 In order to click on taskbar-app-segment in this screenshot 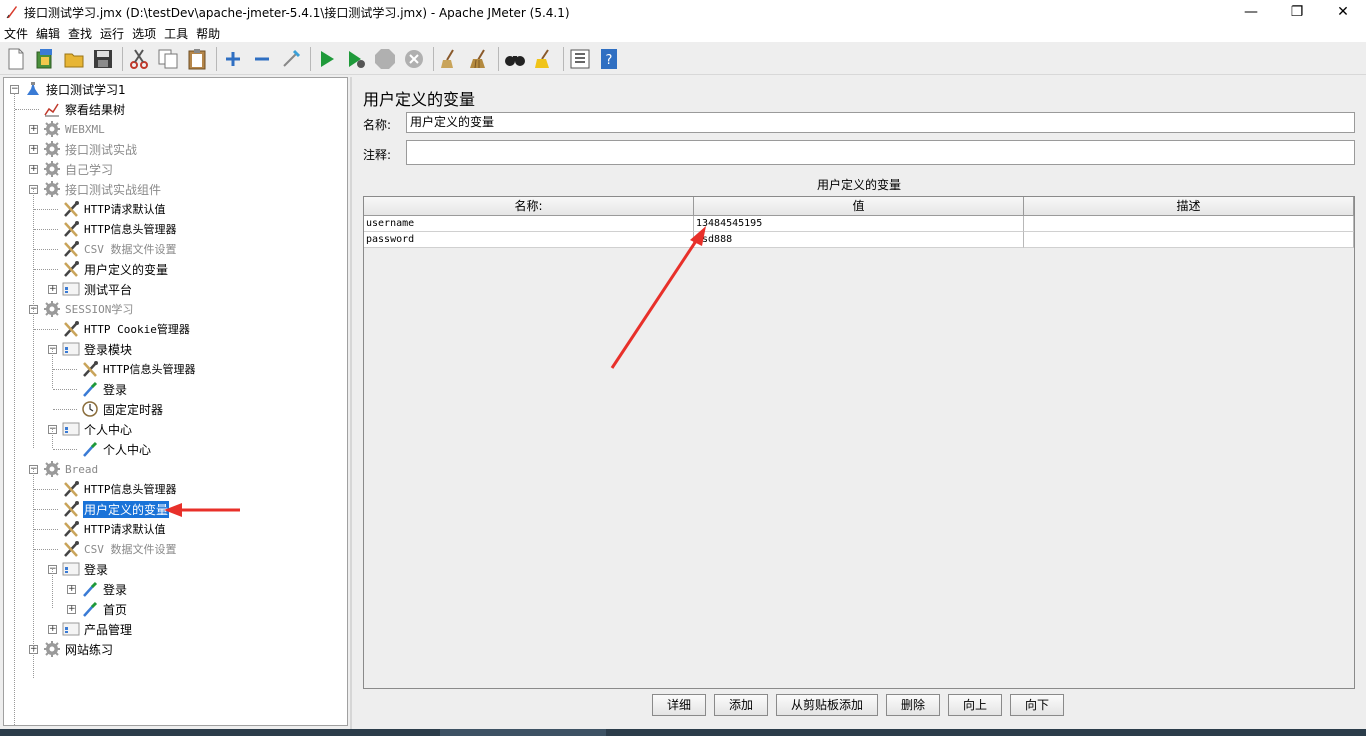, I will do `click(523, 732)`.